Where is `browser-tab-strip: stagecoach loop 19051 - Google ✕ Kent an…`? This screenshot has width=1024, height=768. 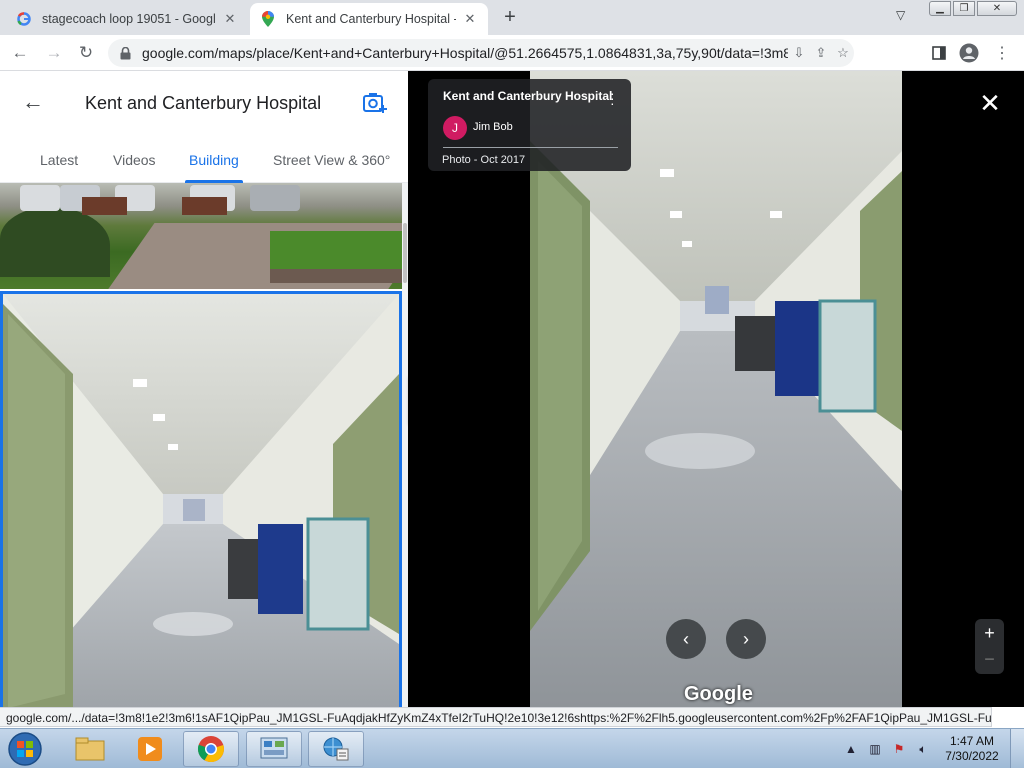 browser-tab-strip: stagecoach loop 19051 - Google ✕ Kent an… is located at coordinates (512, 17).